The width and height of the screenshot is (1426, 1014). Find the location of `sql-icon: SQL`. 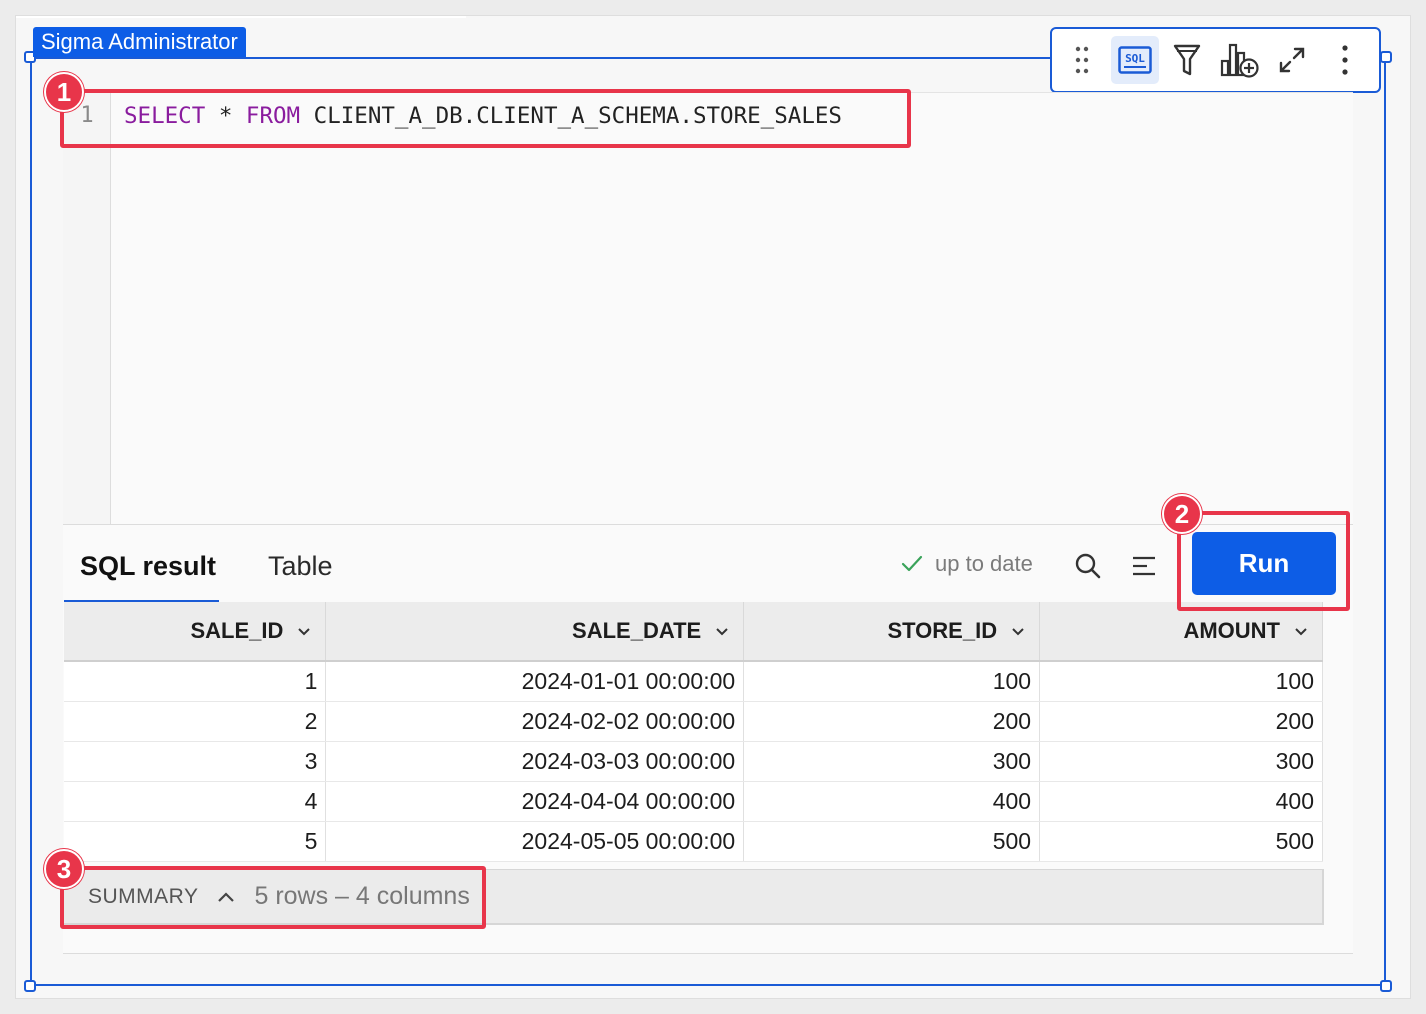

sql-icon: SQL is located at coordinates (1135, 60).